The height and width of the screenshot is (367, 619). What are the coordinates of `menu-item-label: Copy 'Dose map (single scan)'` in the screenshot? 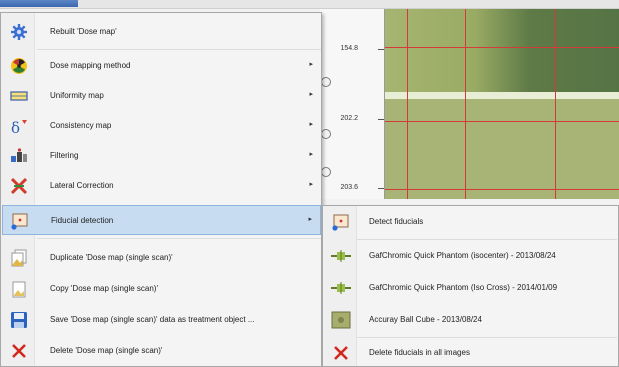 It's located at (104, 288).